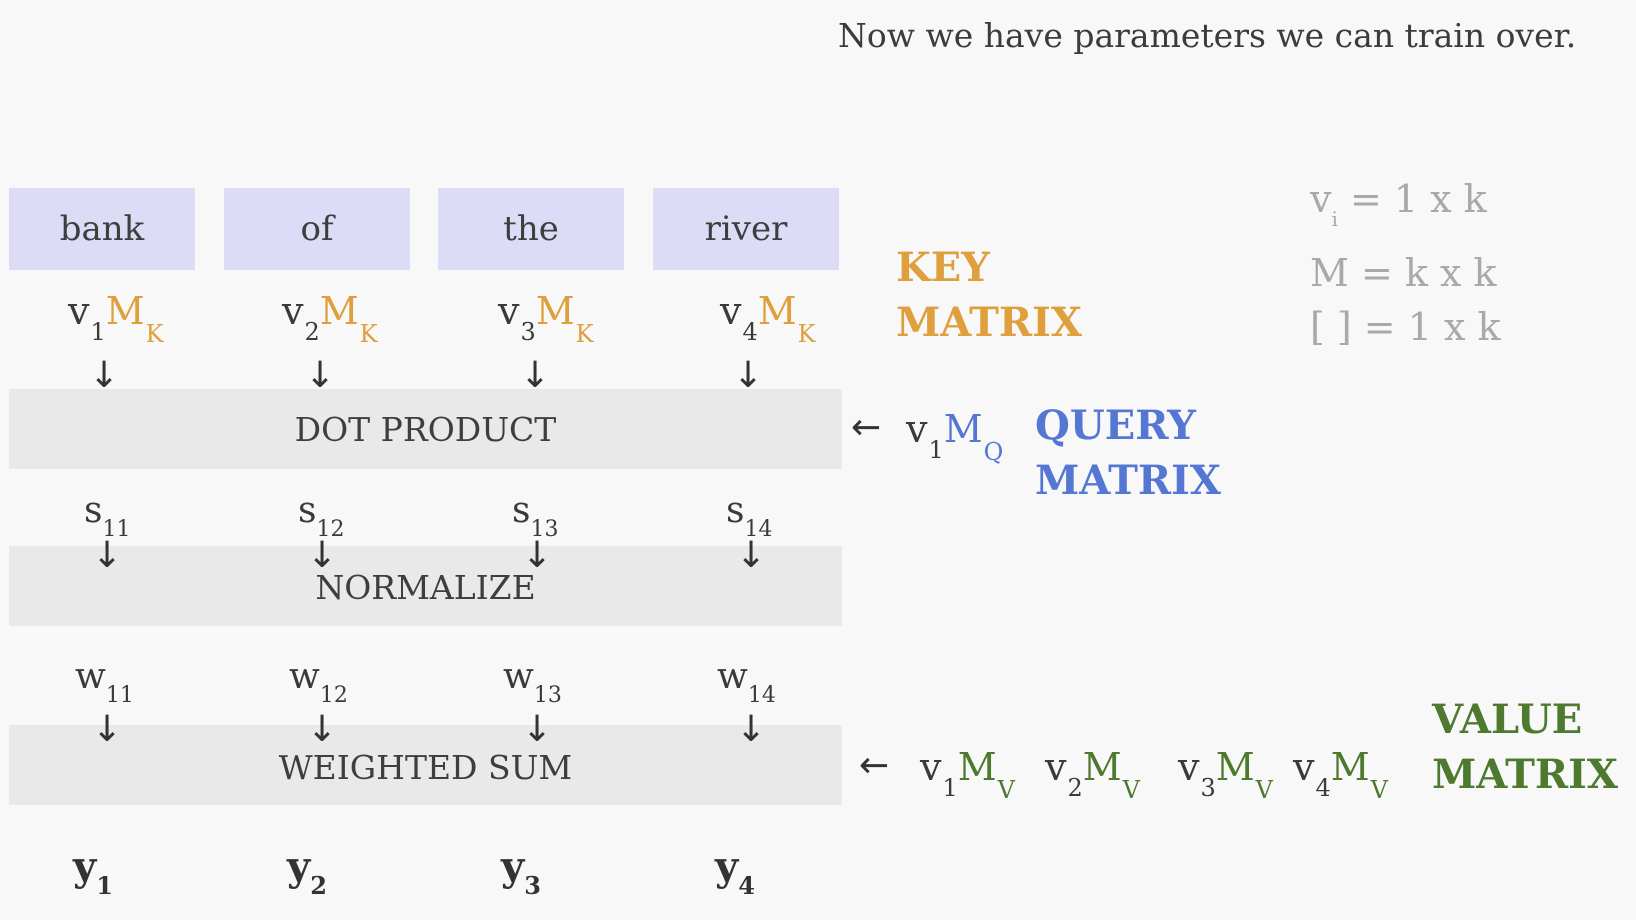 Image resolution: width=1636 pixels, height=920 pixels. What do you see at coordinates (531, 229) in the screenshot?
I see `word-box-the: the` at bounding box center [531, 229].